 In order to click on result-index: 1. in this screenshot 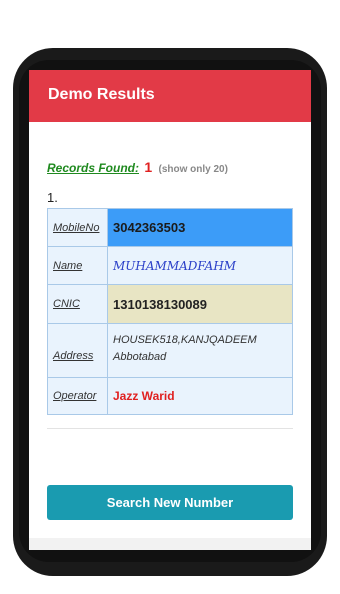, I will do `click(52, 197)`.